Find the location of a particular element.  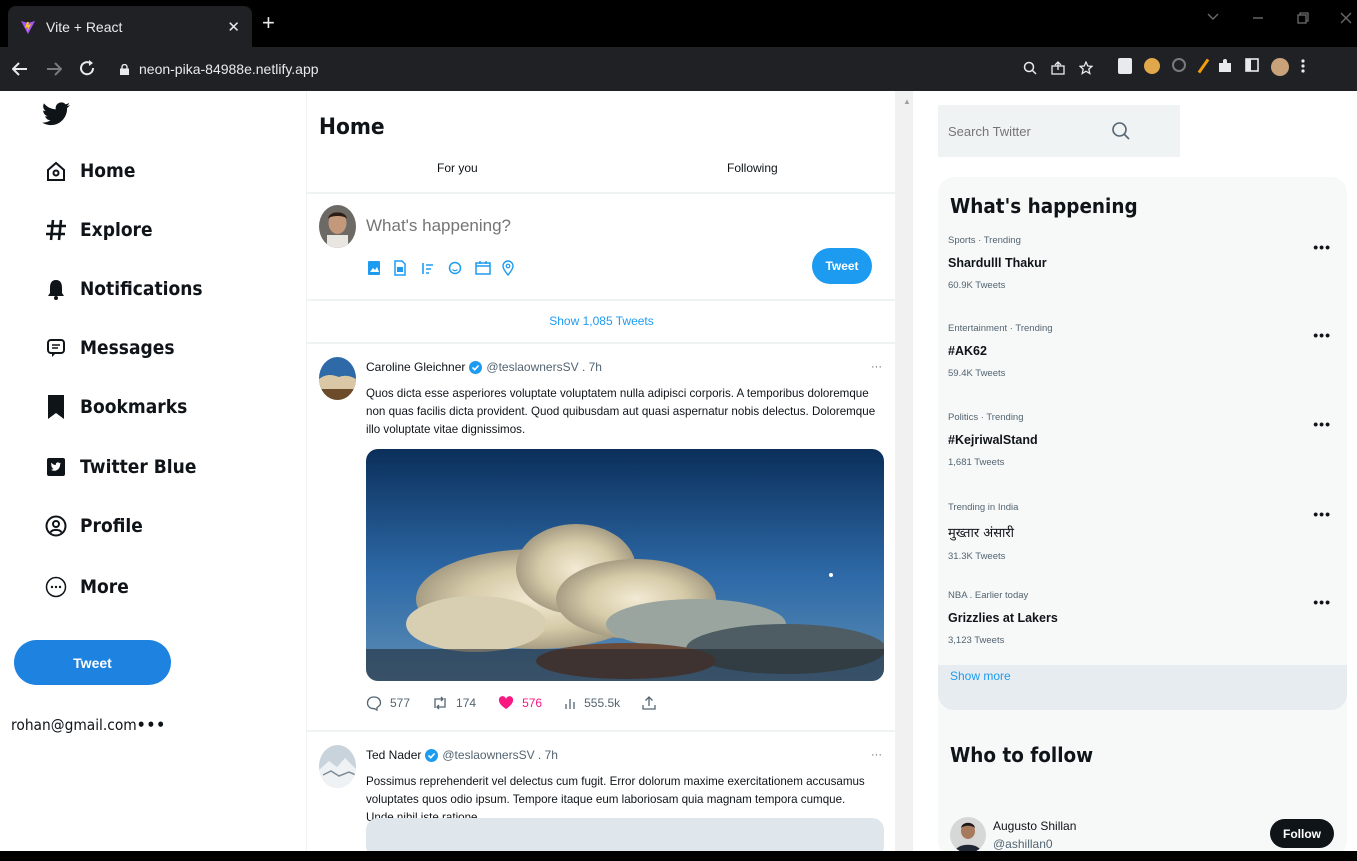

views-button: 555.5k is located at coordinates (592, 703).